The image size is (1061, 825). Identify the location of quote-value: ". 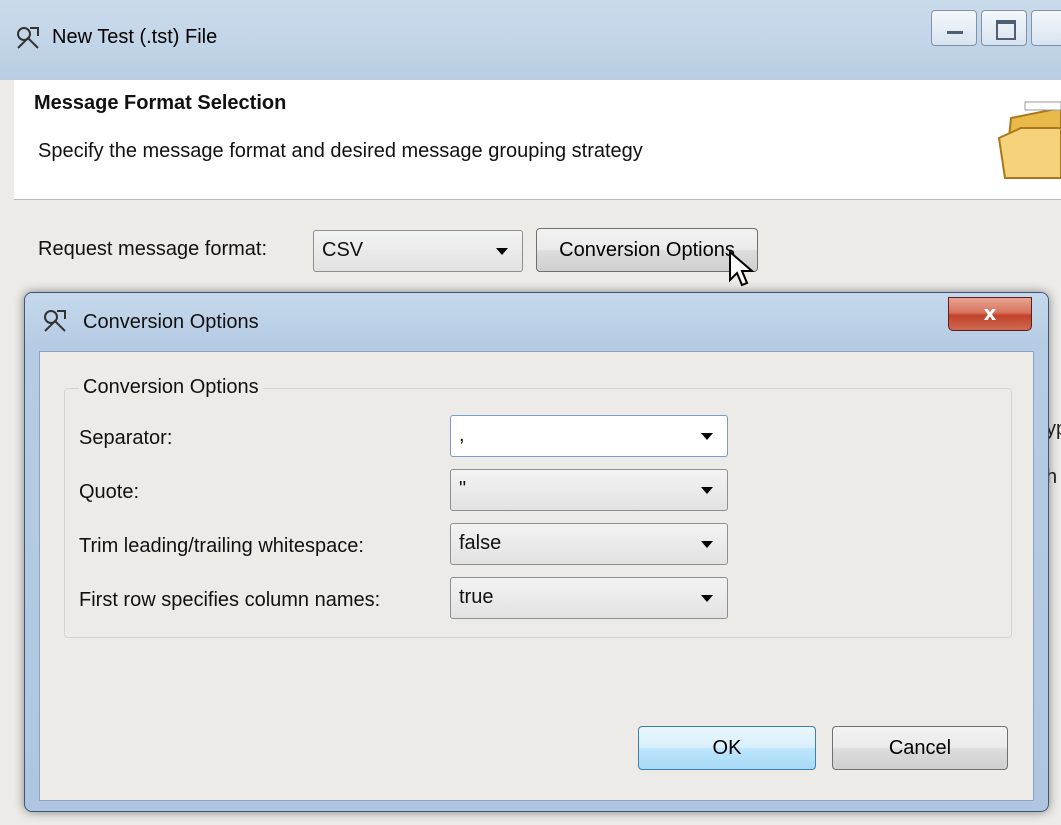
(463, 489).